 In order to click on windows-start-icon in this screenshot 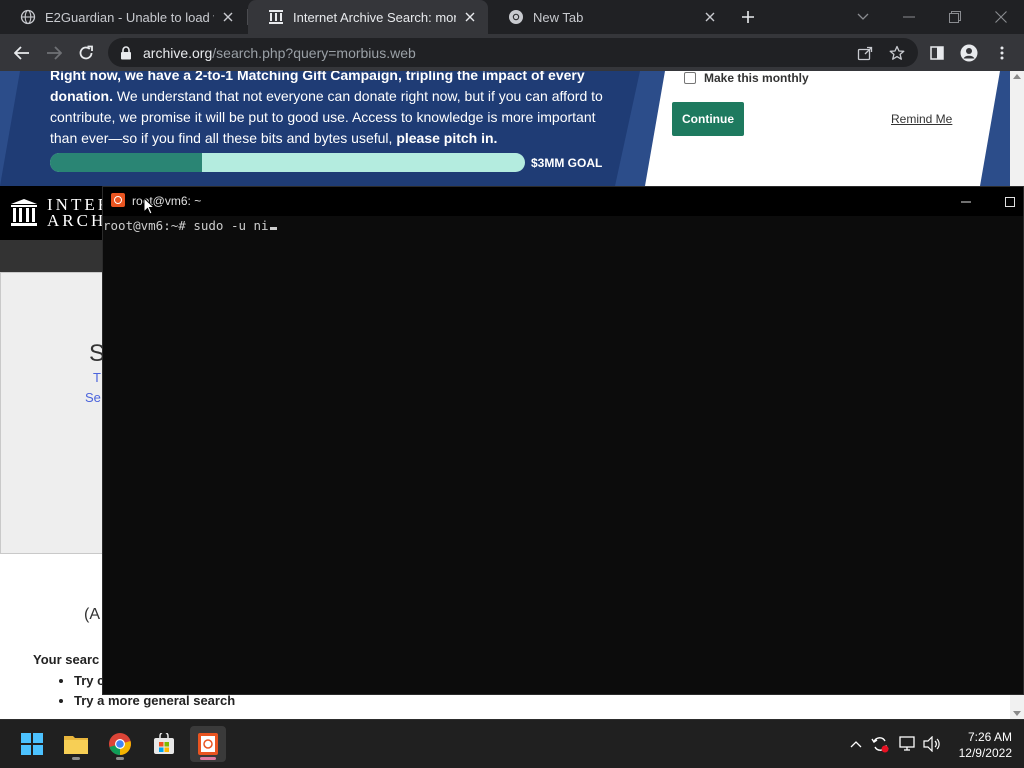, I will do `click(32, 744)`.